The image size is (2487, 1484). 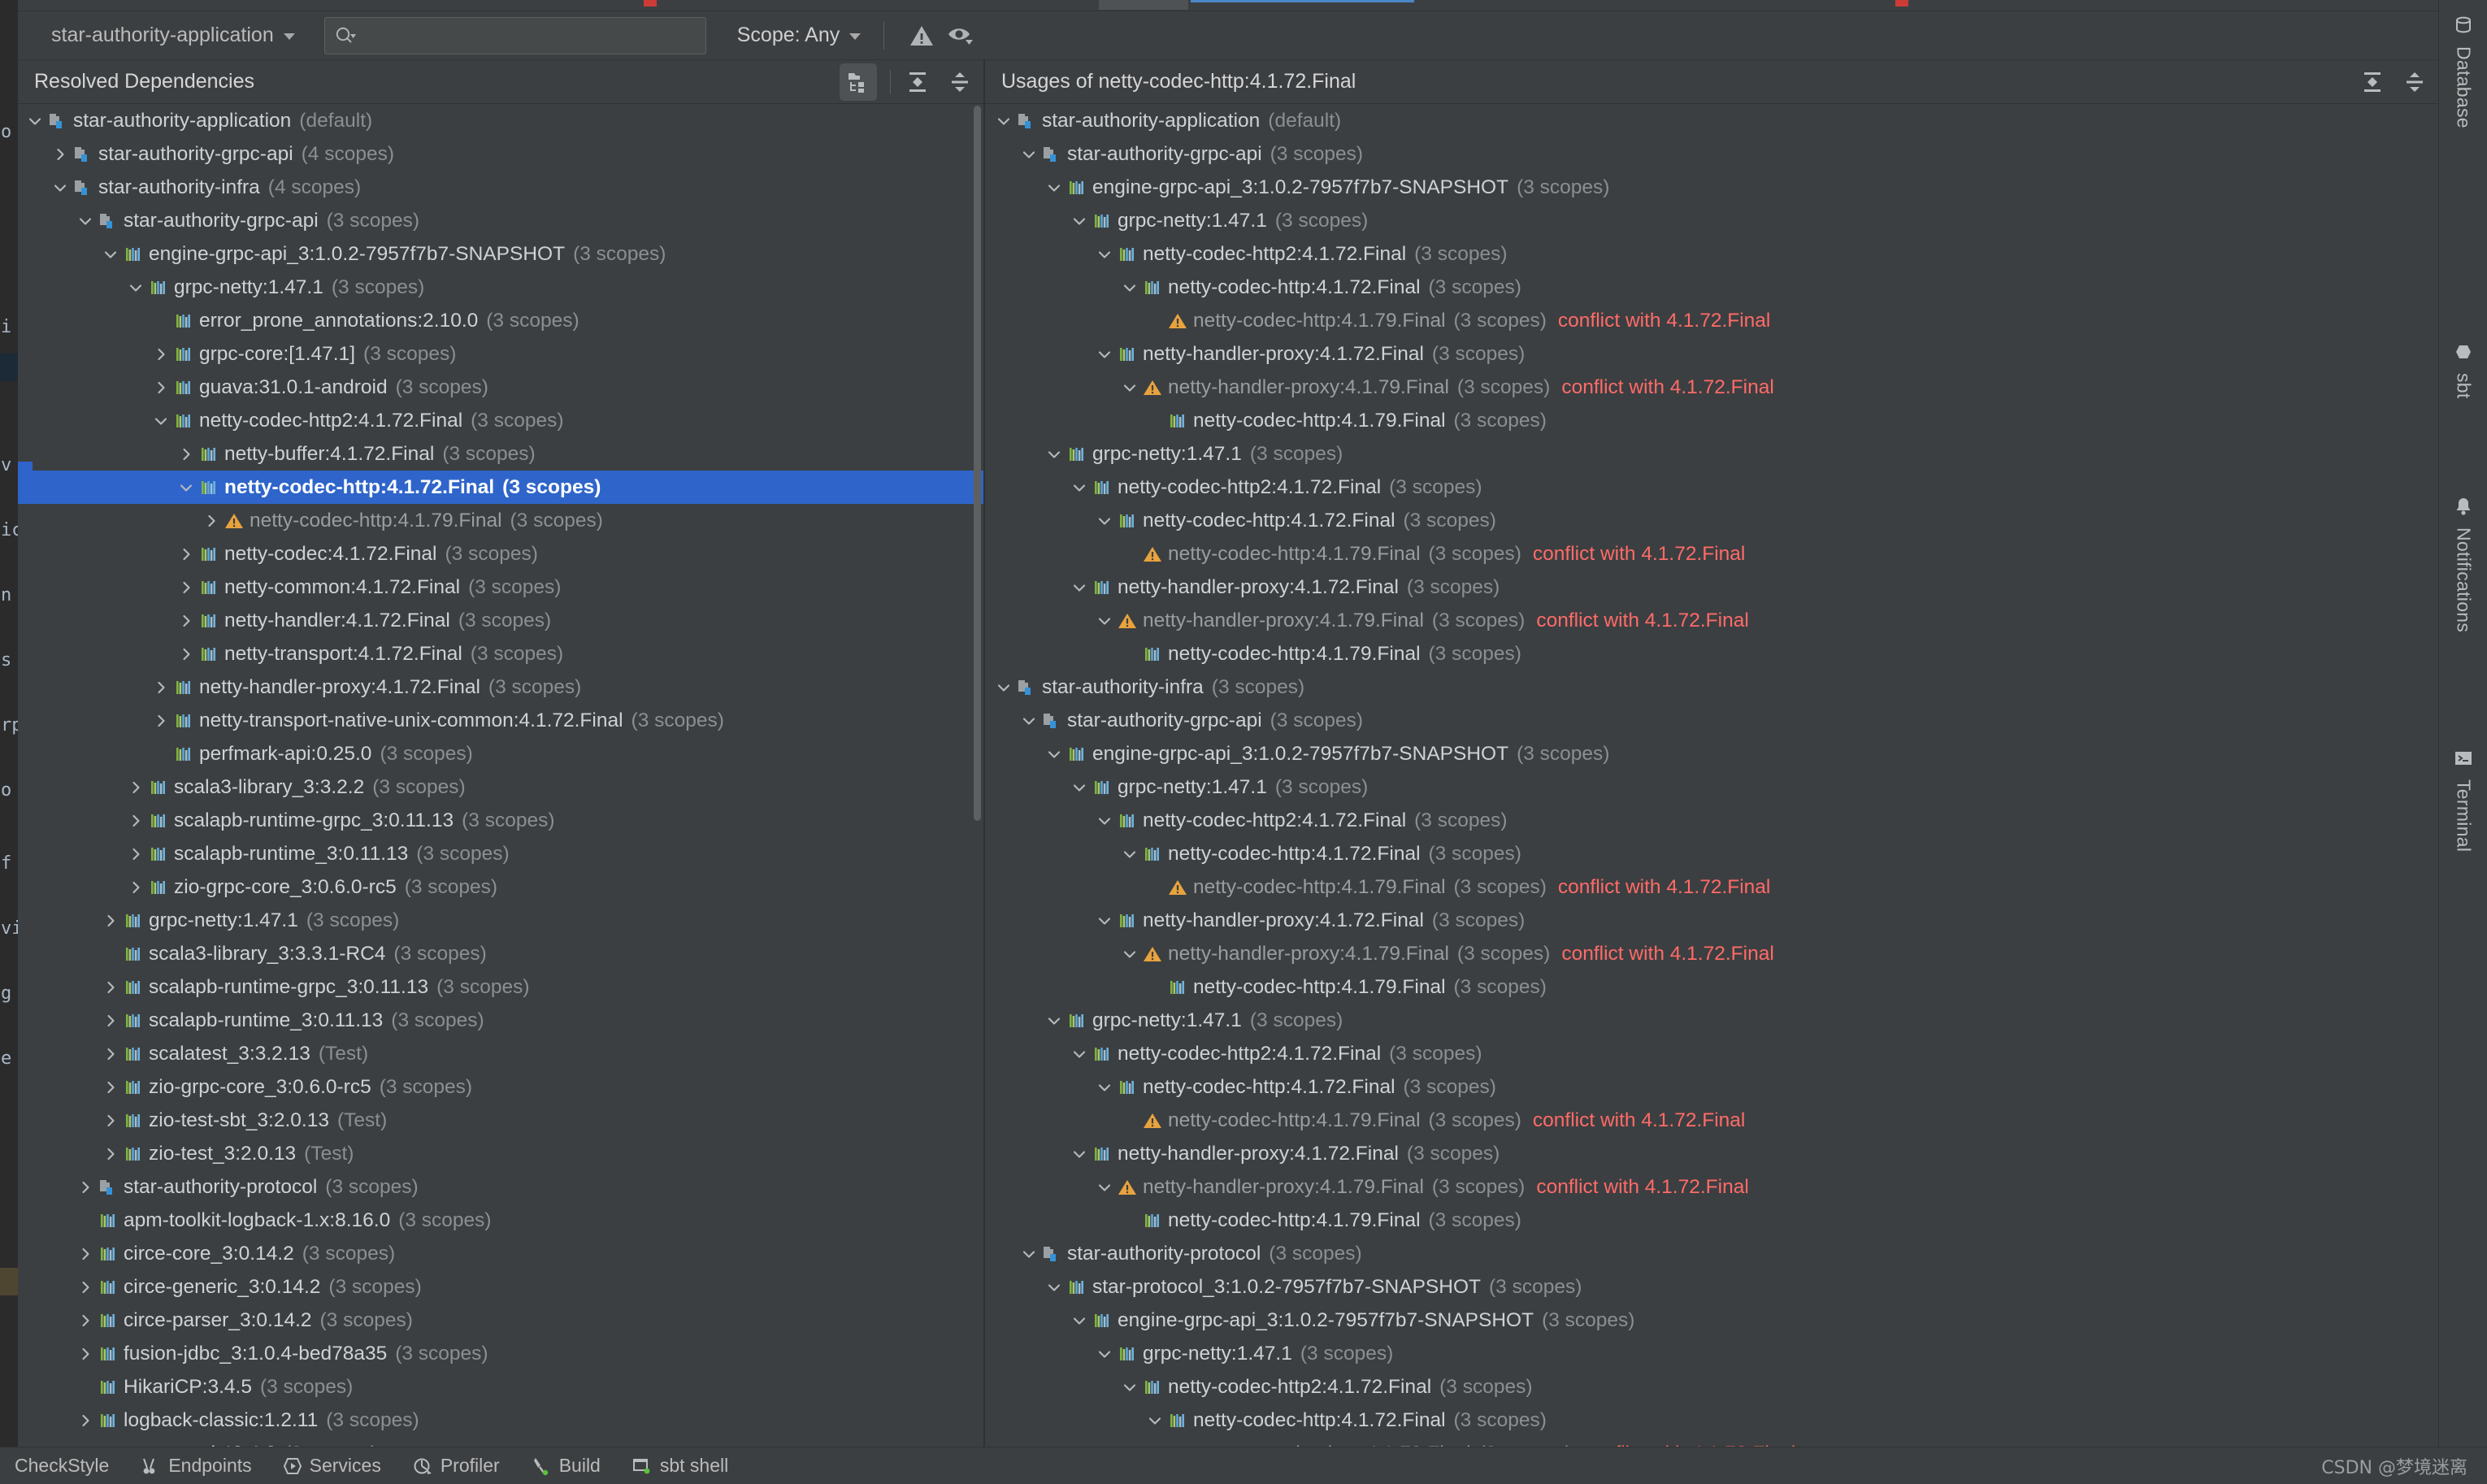 What do you see at coordinates (799, 36) in the screenshot?
I see `scope-selector: Scope: Any` at bounding box center [799, 36].